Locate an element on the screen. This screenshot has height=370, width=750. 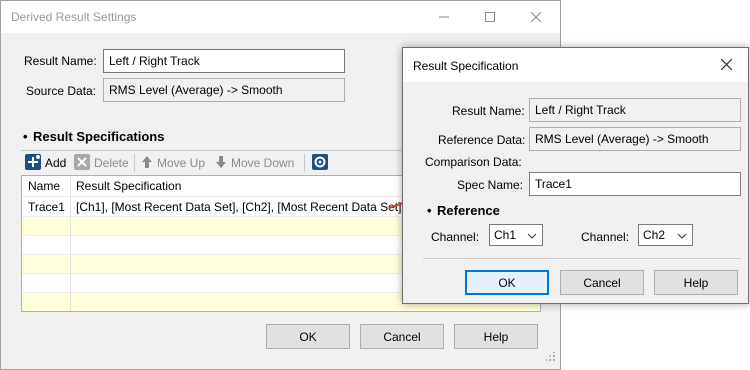
channel-label-2: Channel: is located at coordinates (605, 237).